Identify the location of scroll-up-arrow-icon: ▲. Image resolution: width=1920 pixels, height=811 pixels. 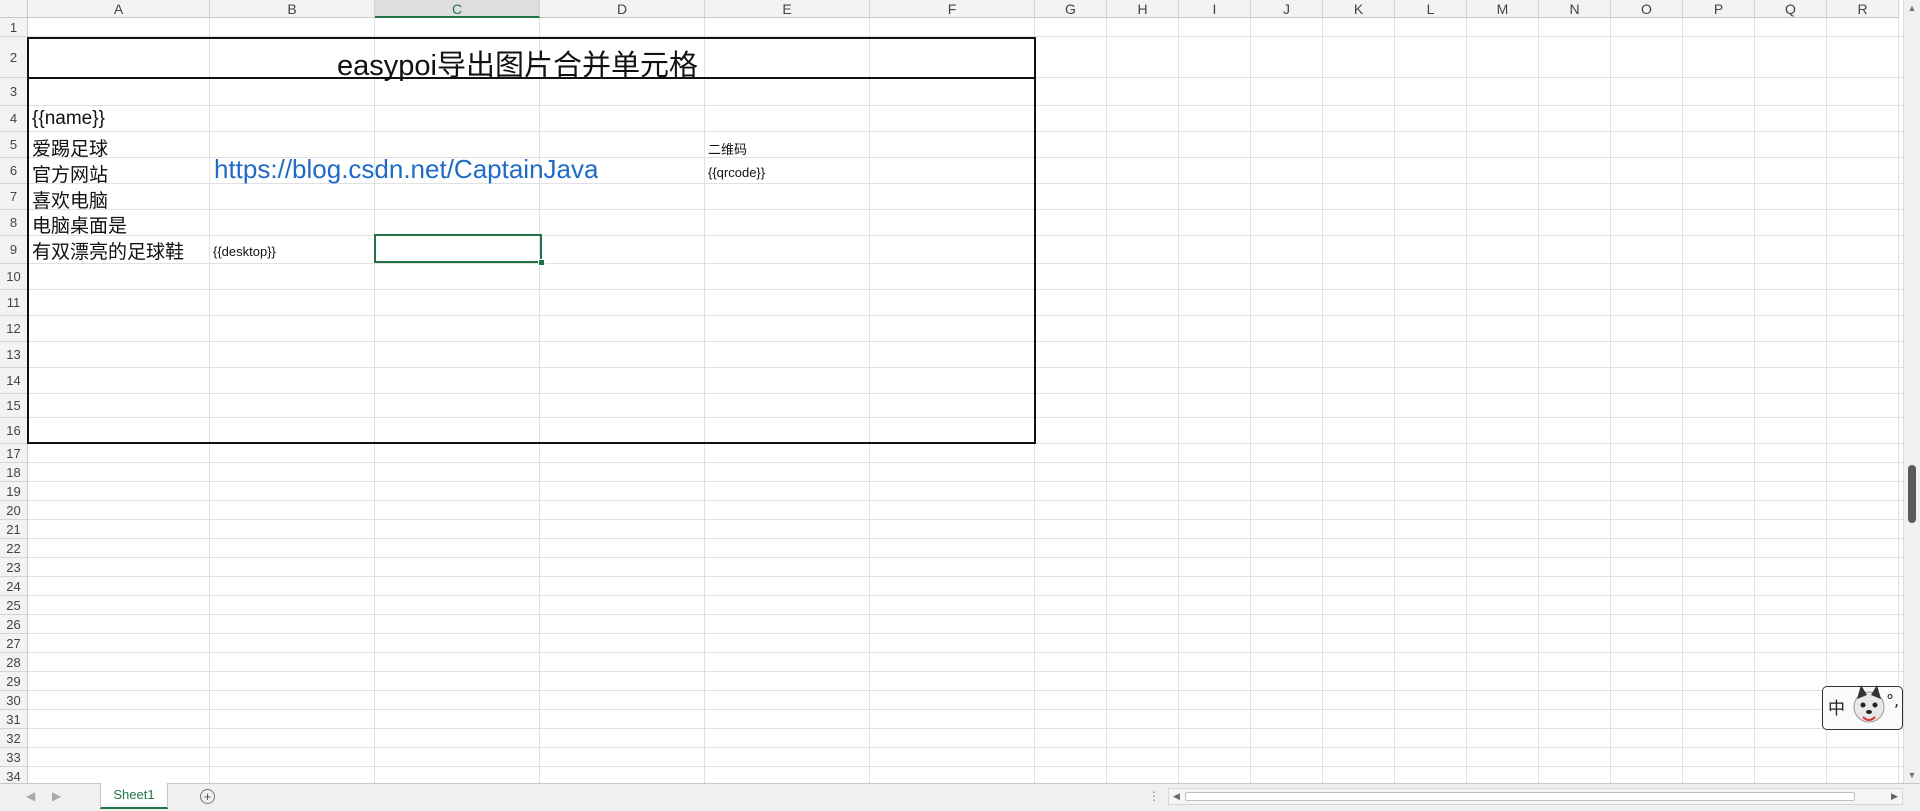
(1912, 8).